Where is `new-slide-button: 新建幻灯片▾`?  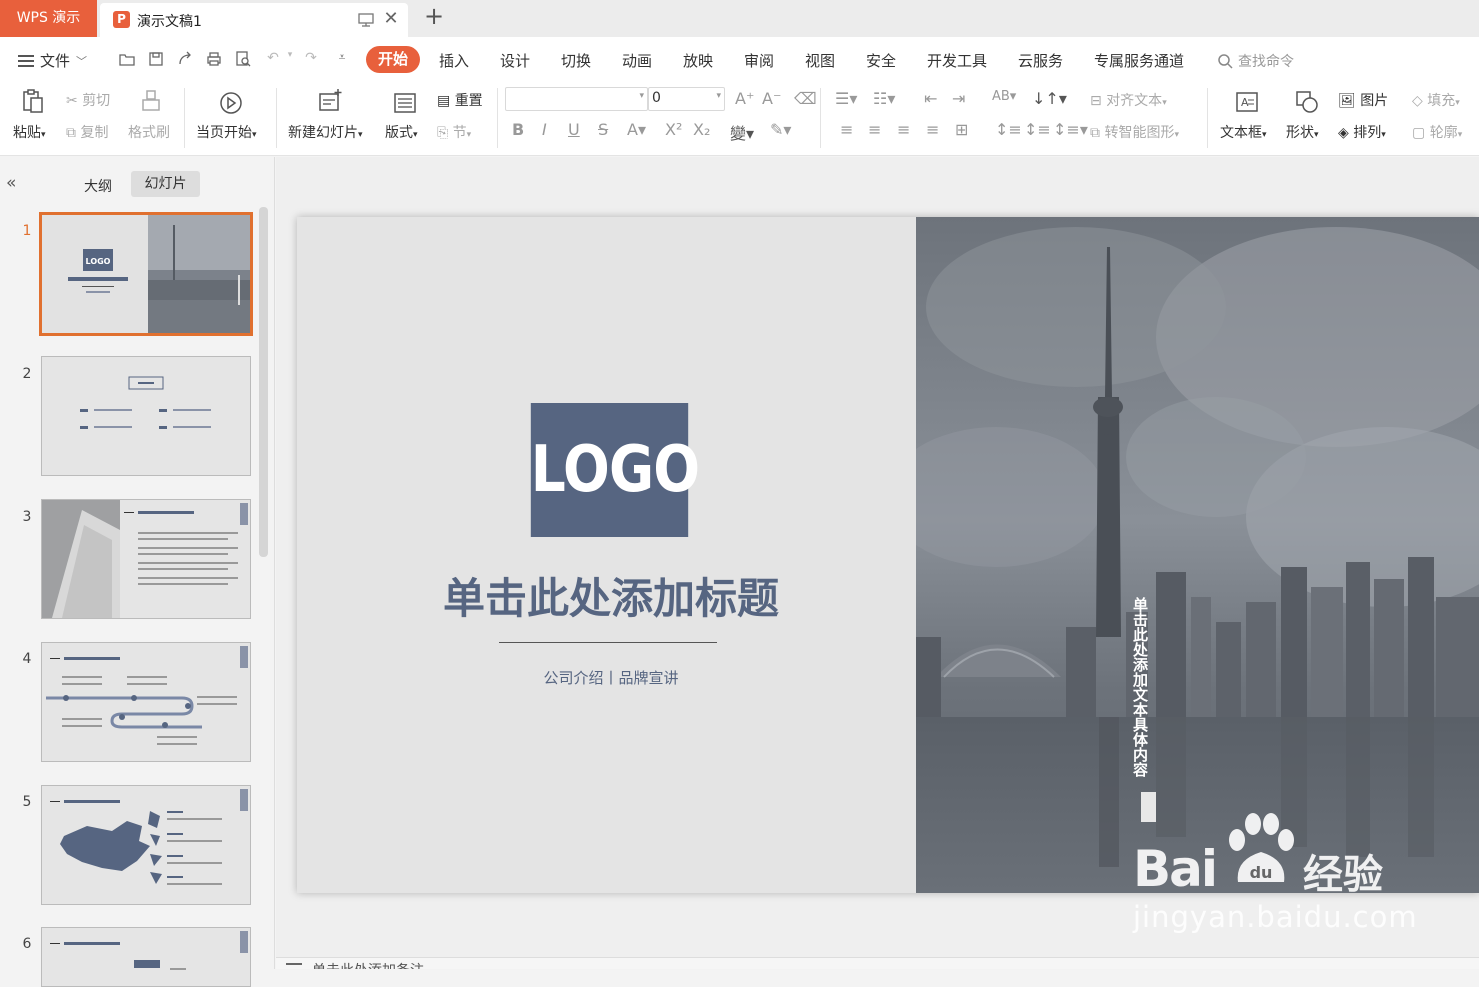 new-slide-button: 新建幻灯片▾ is located at coordinates (325, 132).